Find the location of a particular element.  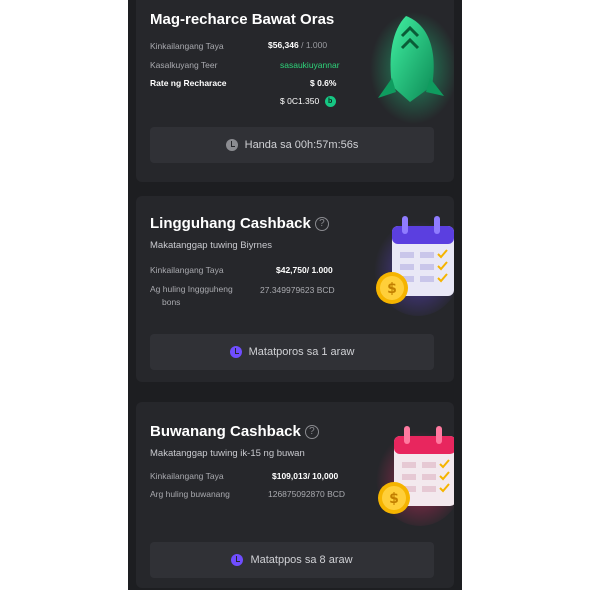

current-tier-label: Kasalkuyang Teer is located at coordinates (184, 65).